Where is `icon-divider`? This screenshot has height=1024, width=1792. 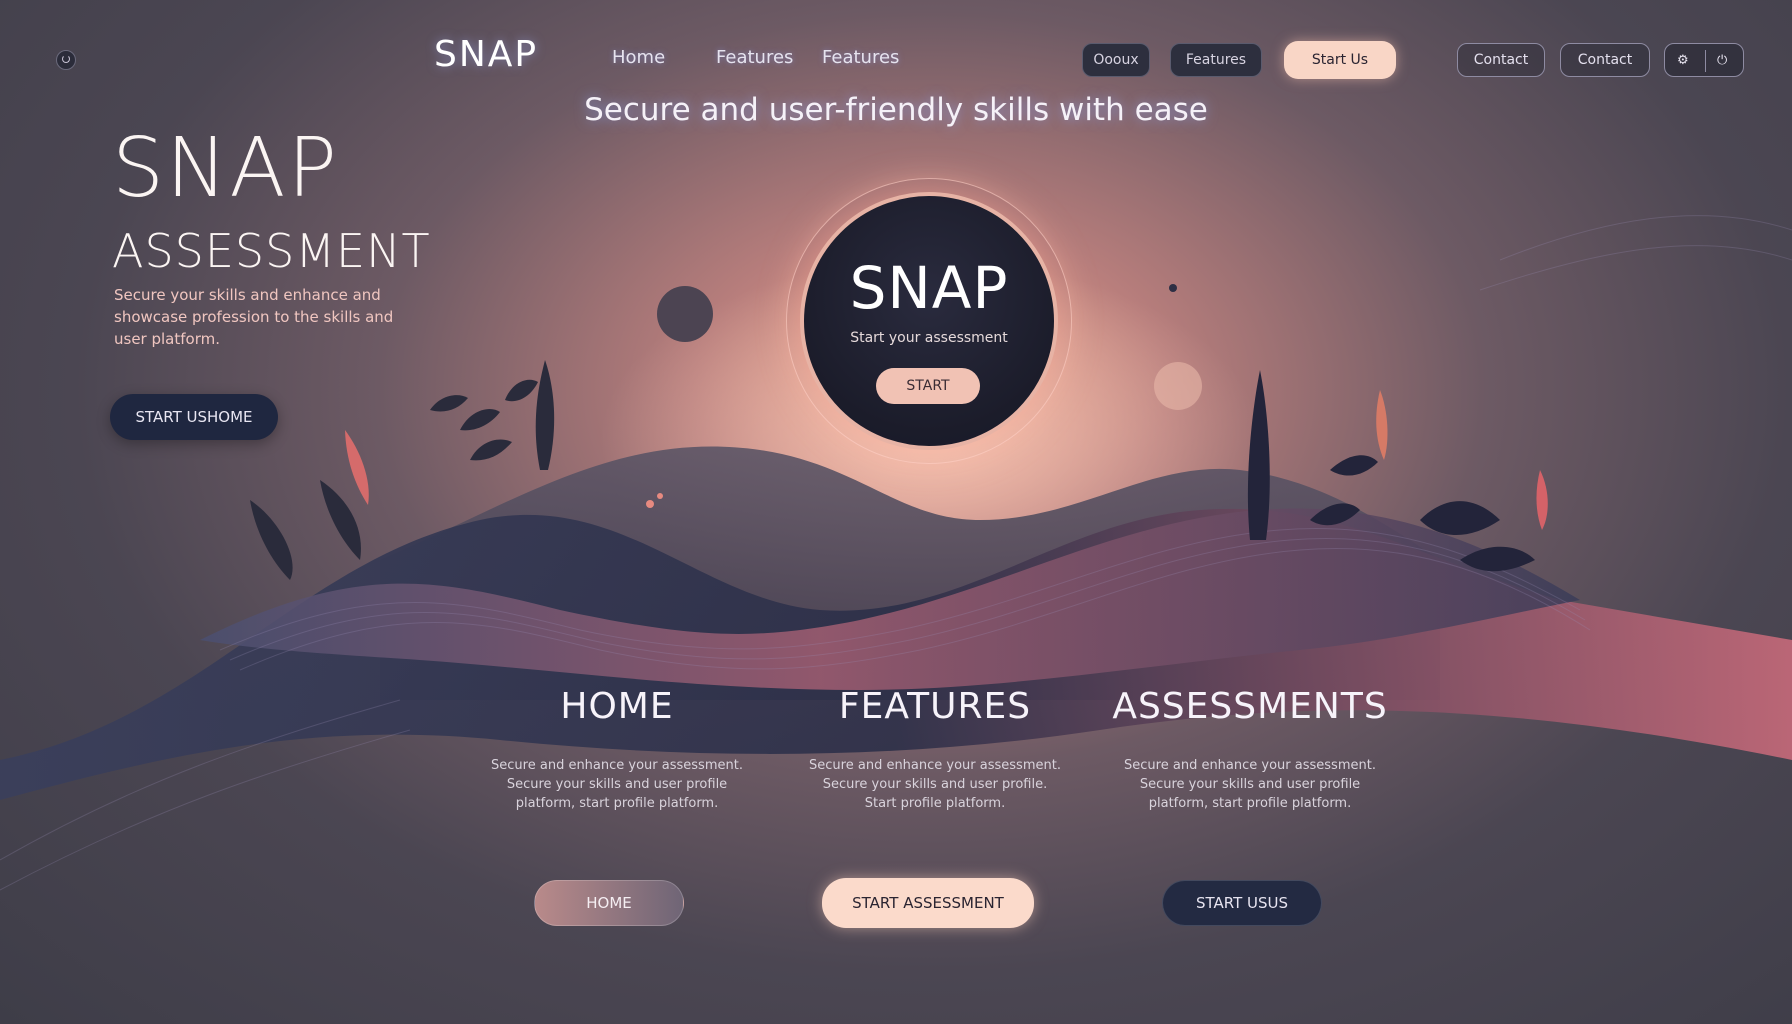
icon-divider is located at coordinates (1705, 61).